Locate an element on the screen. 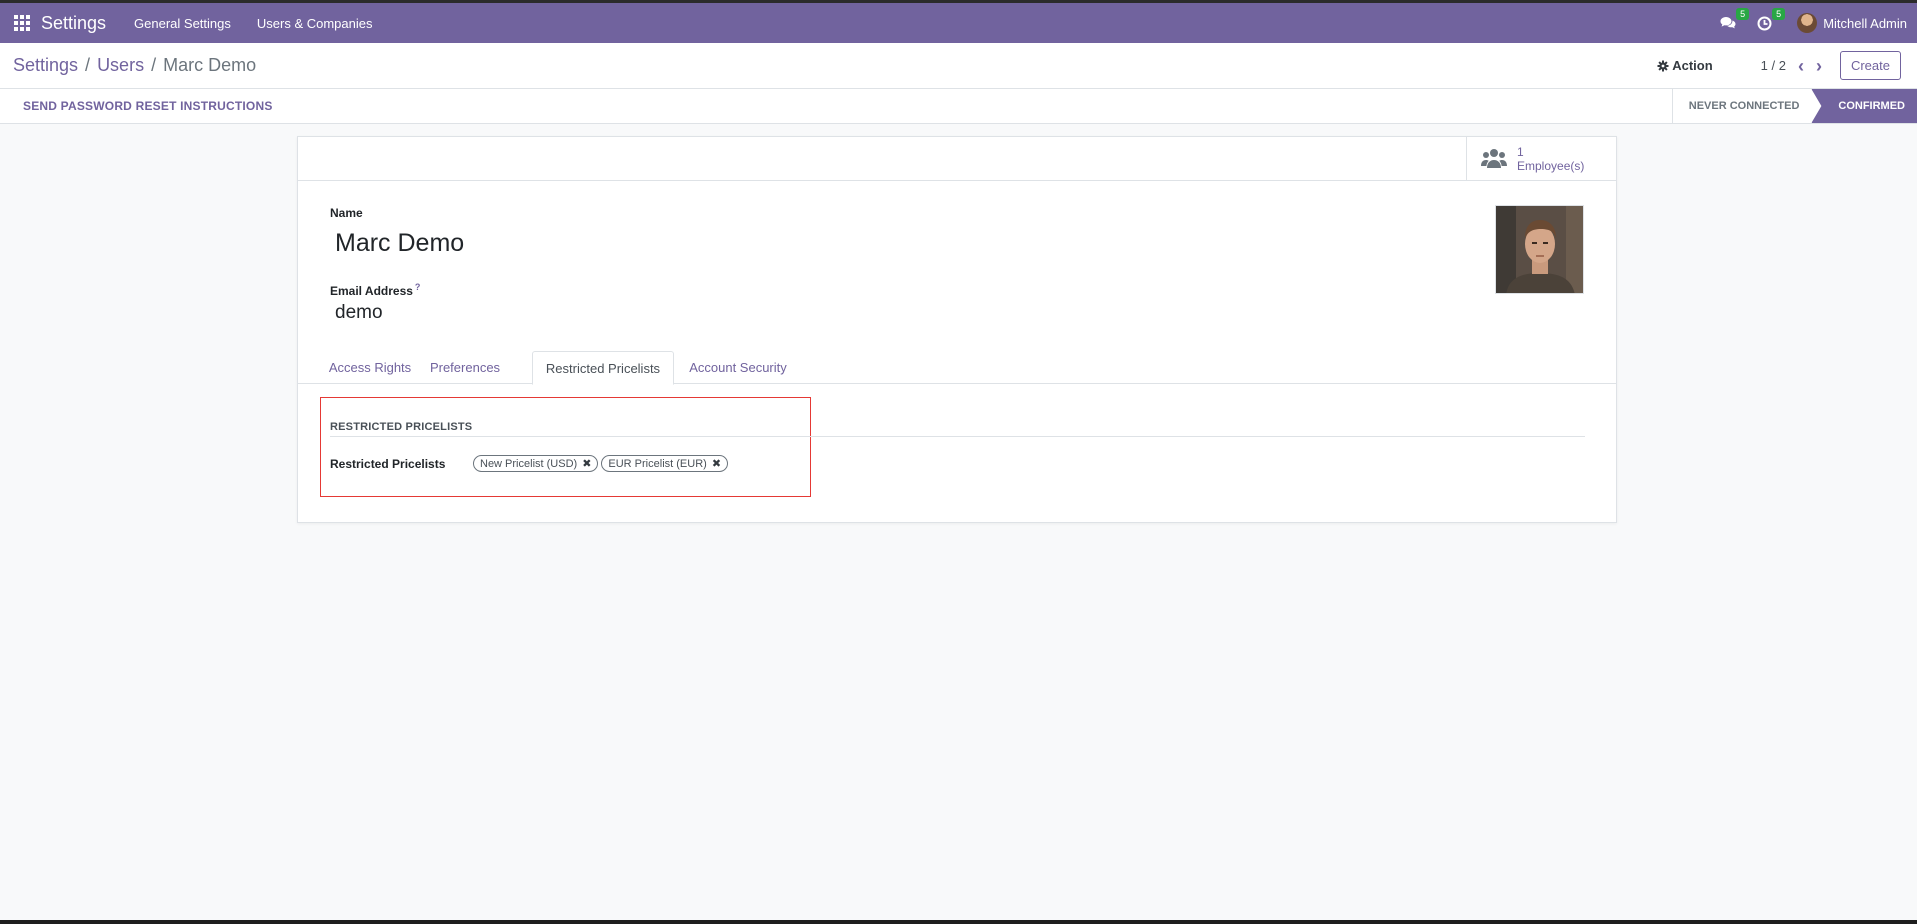  action-button: Action is located at coordinates (1685, 65).